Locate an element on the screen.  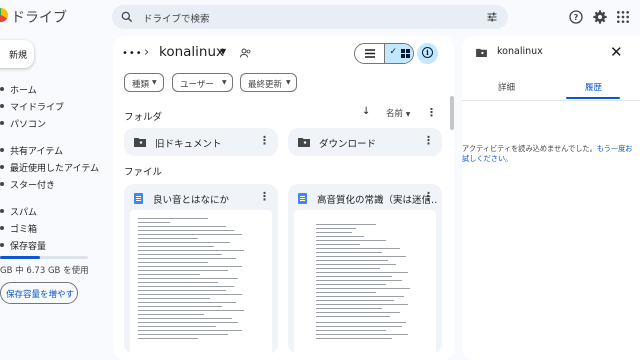
search-icon is located at coordinates (127, 17).